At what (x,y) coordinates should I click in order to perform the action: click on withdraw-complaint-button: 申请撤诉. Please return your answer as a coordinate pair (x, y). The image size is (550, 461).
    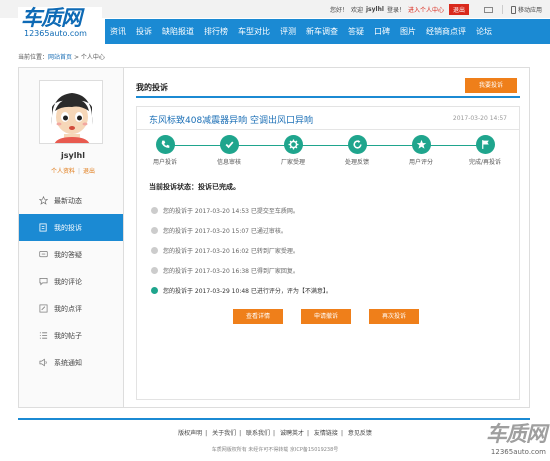
    Looking at the image, I should click on (326, 316).